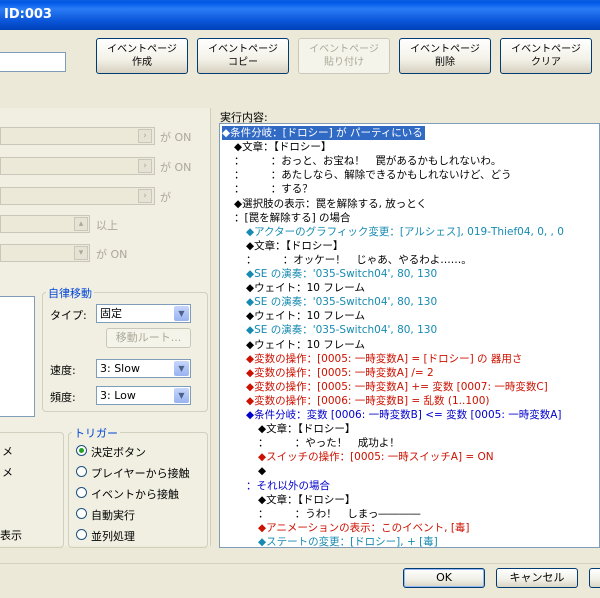 The width and height of the screenshot is (600, 598). What do you see at coordinates (112, 254) in the screenshot?
I see `self-switch-on-label: が ON` at bounding box center [112, 254].